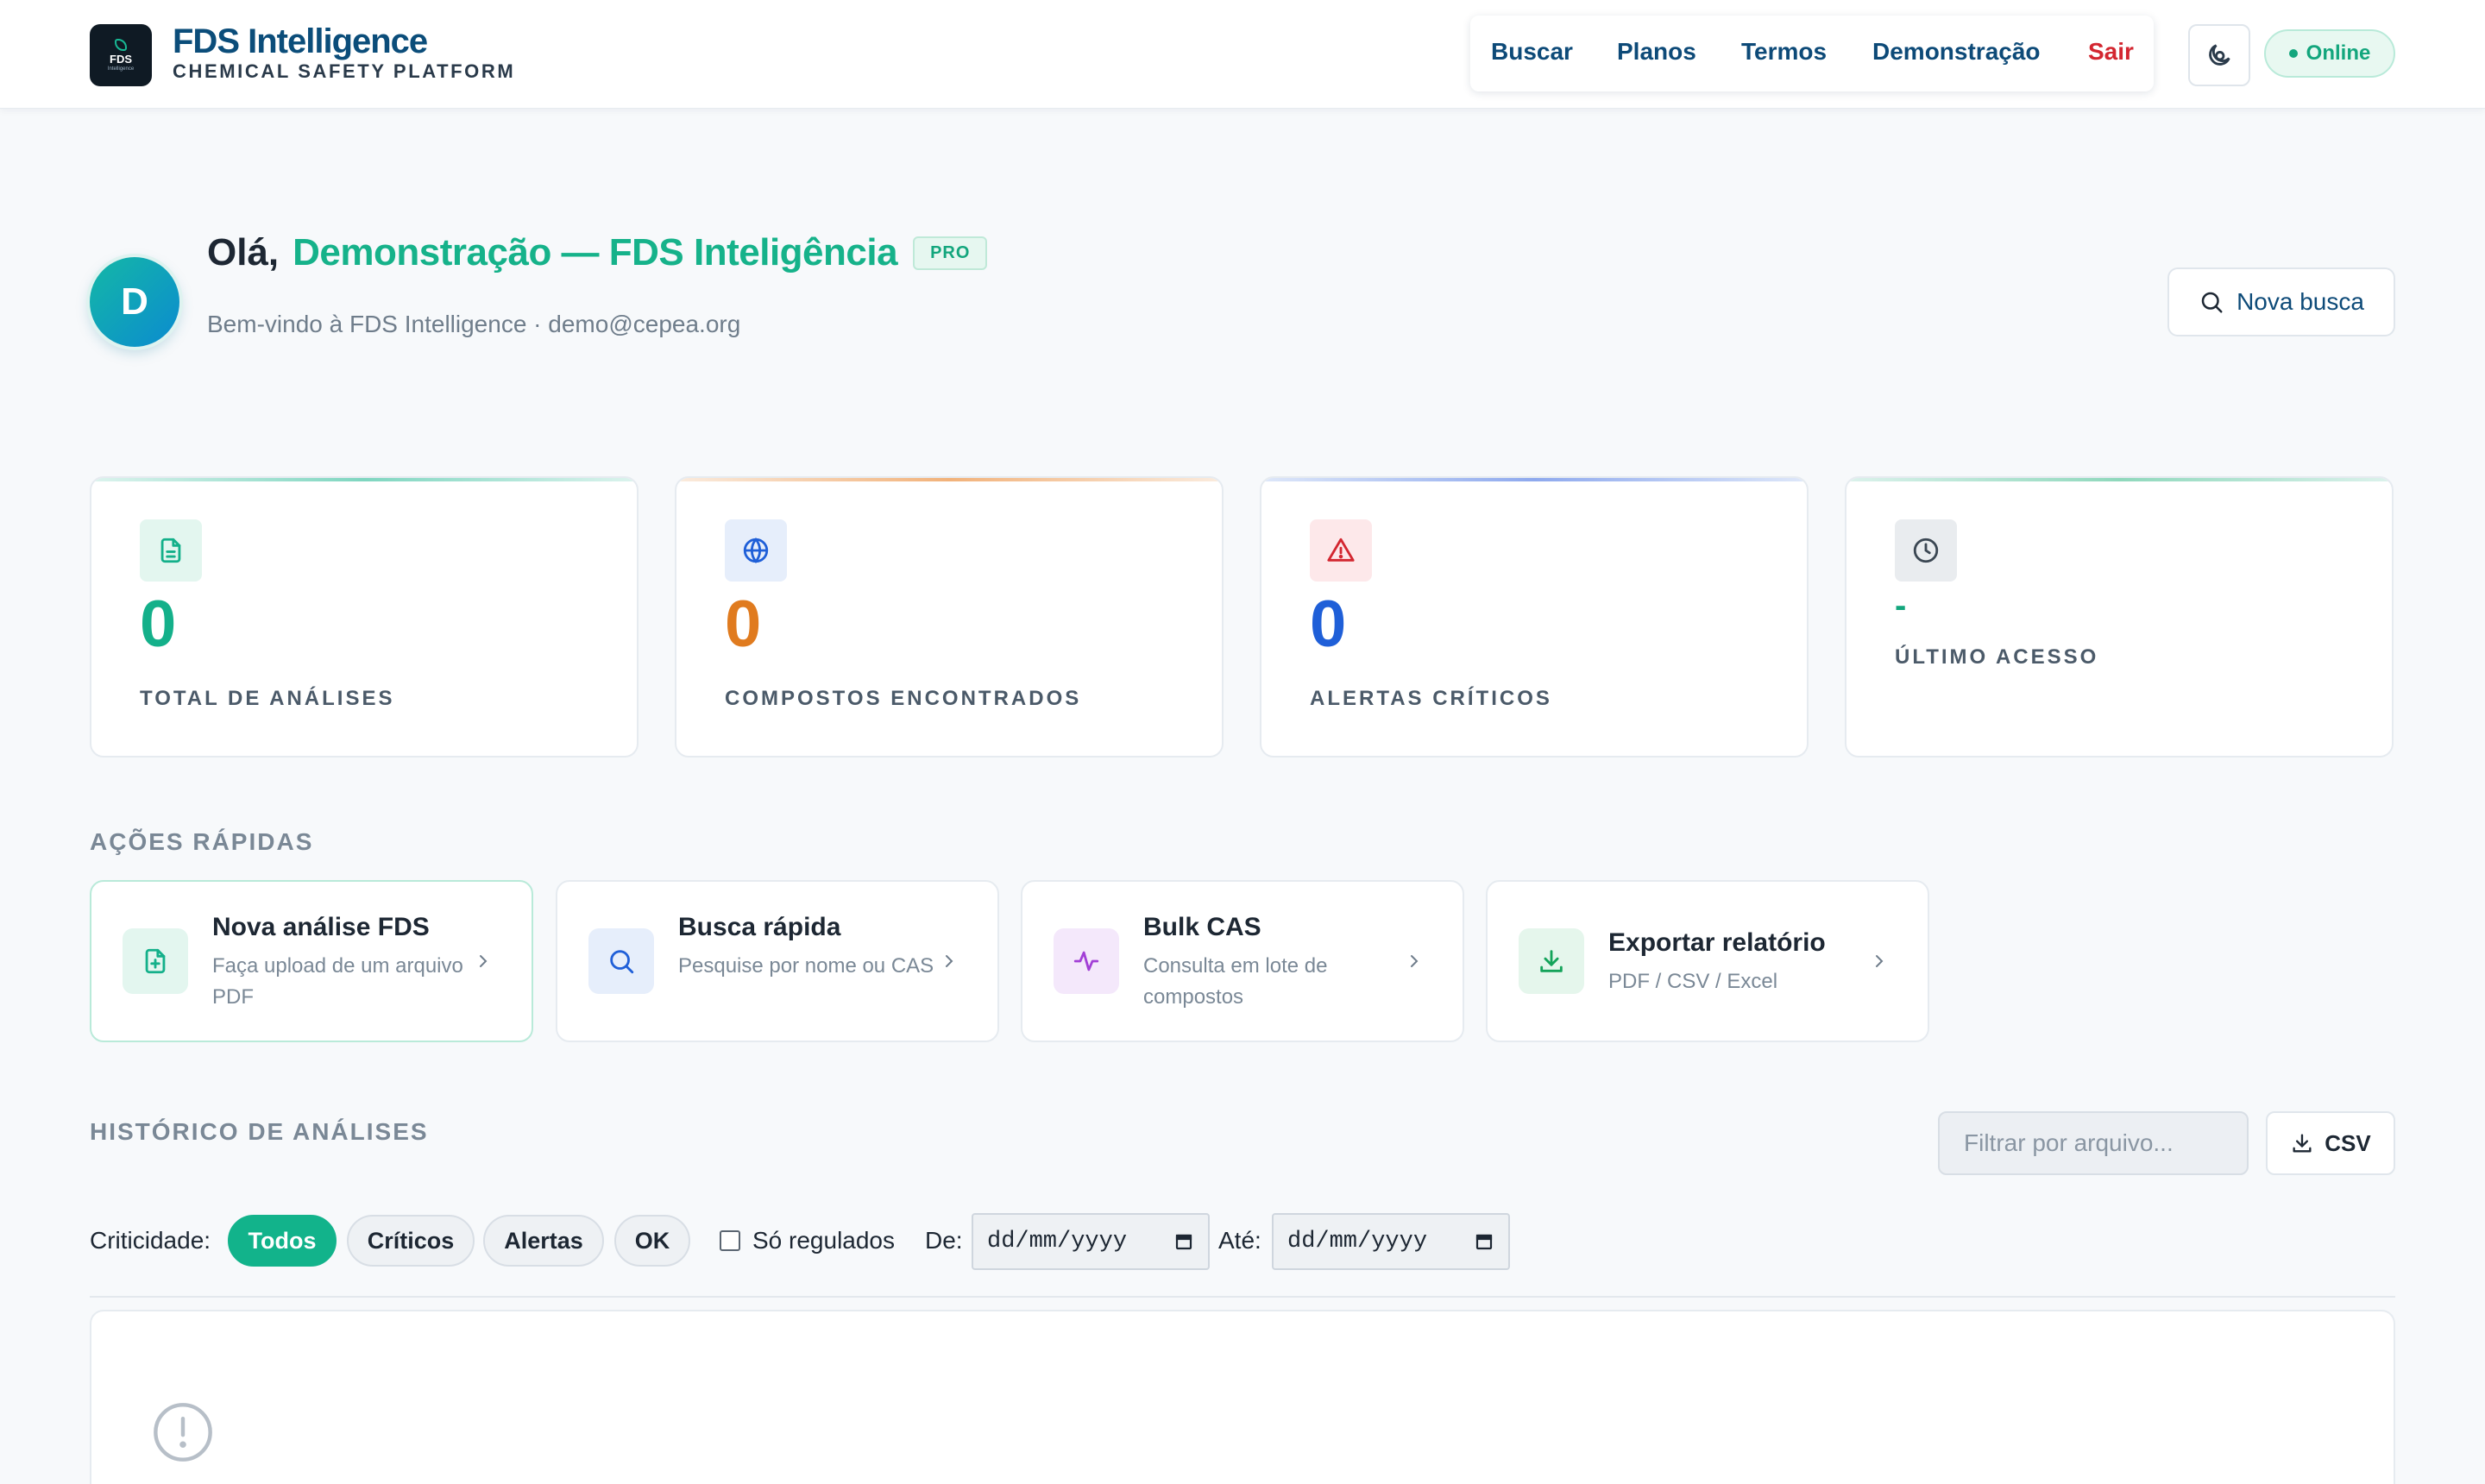 The image size is (2485, 1484). Describe the element at coordinates (1057, 1241) in the screenshot. I see `date-from-placeholder: dd/mm/yyyy` at that location.